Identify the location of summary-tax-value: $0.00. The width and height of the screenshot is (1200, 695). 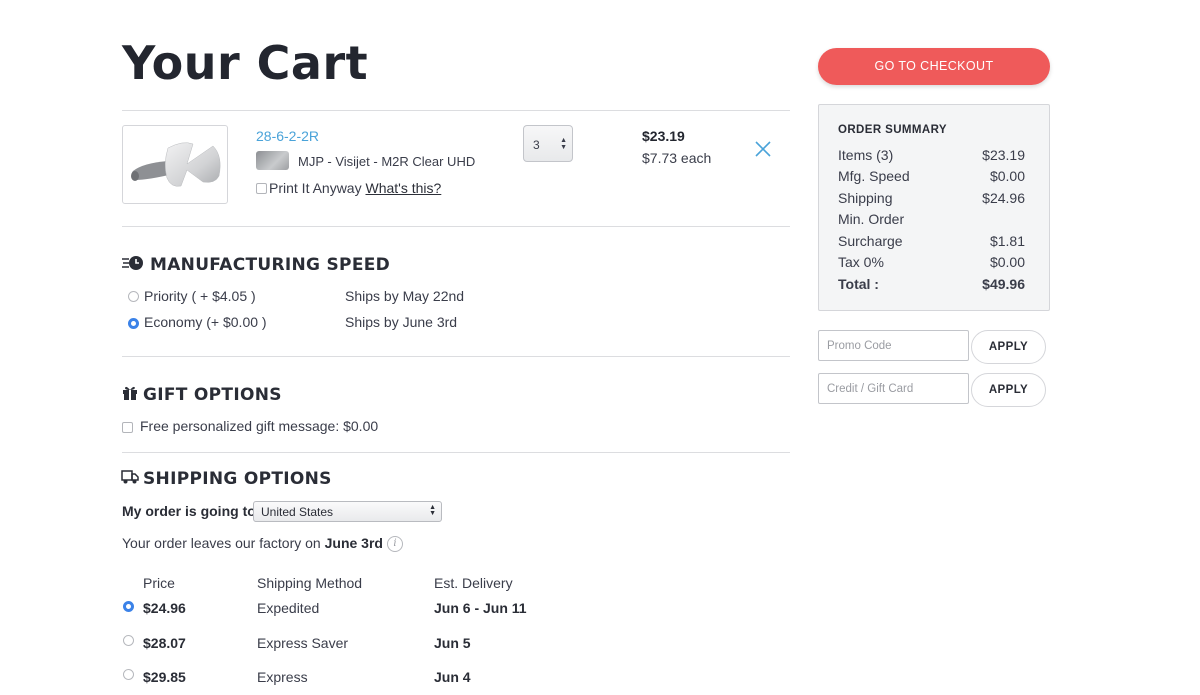
(1007, 262).